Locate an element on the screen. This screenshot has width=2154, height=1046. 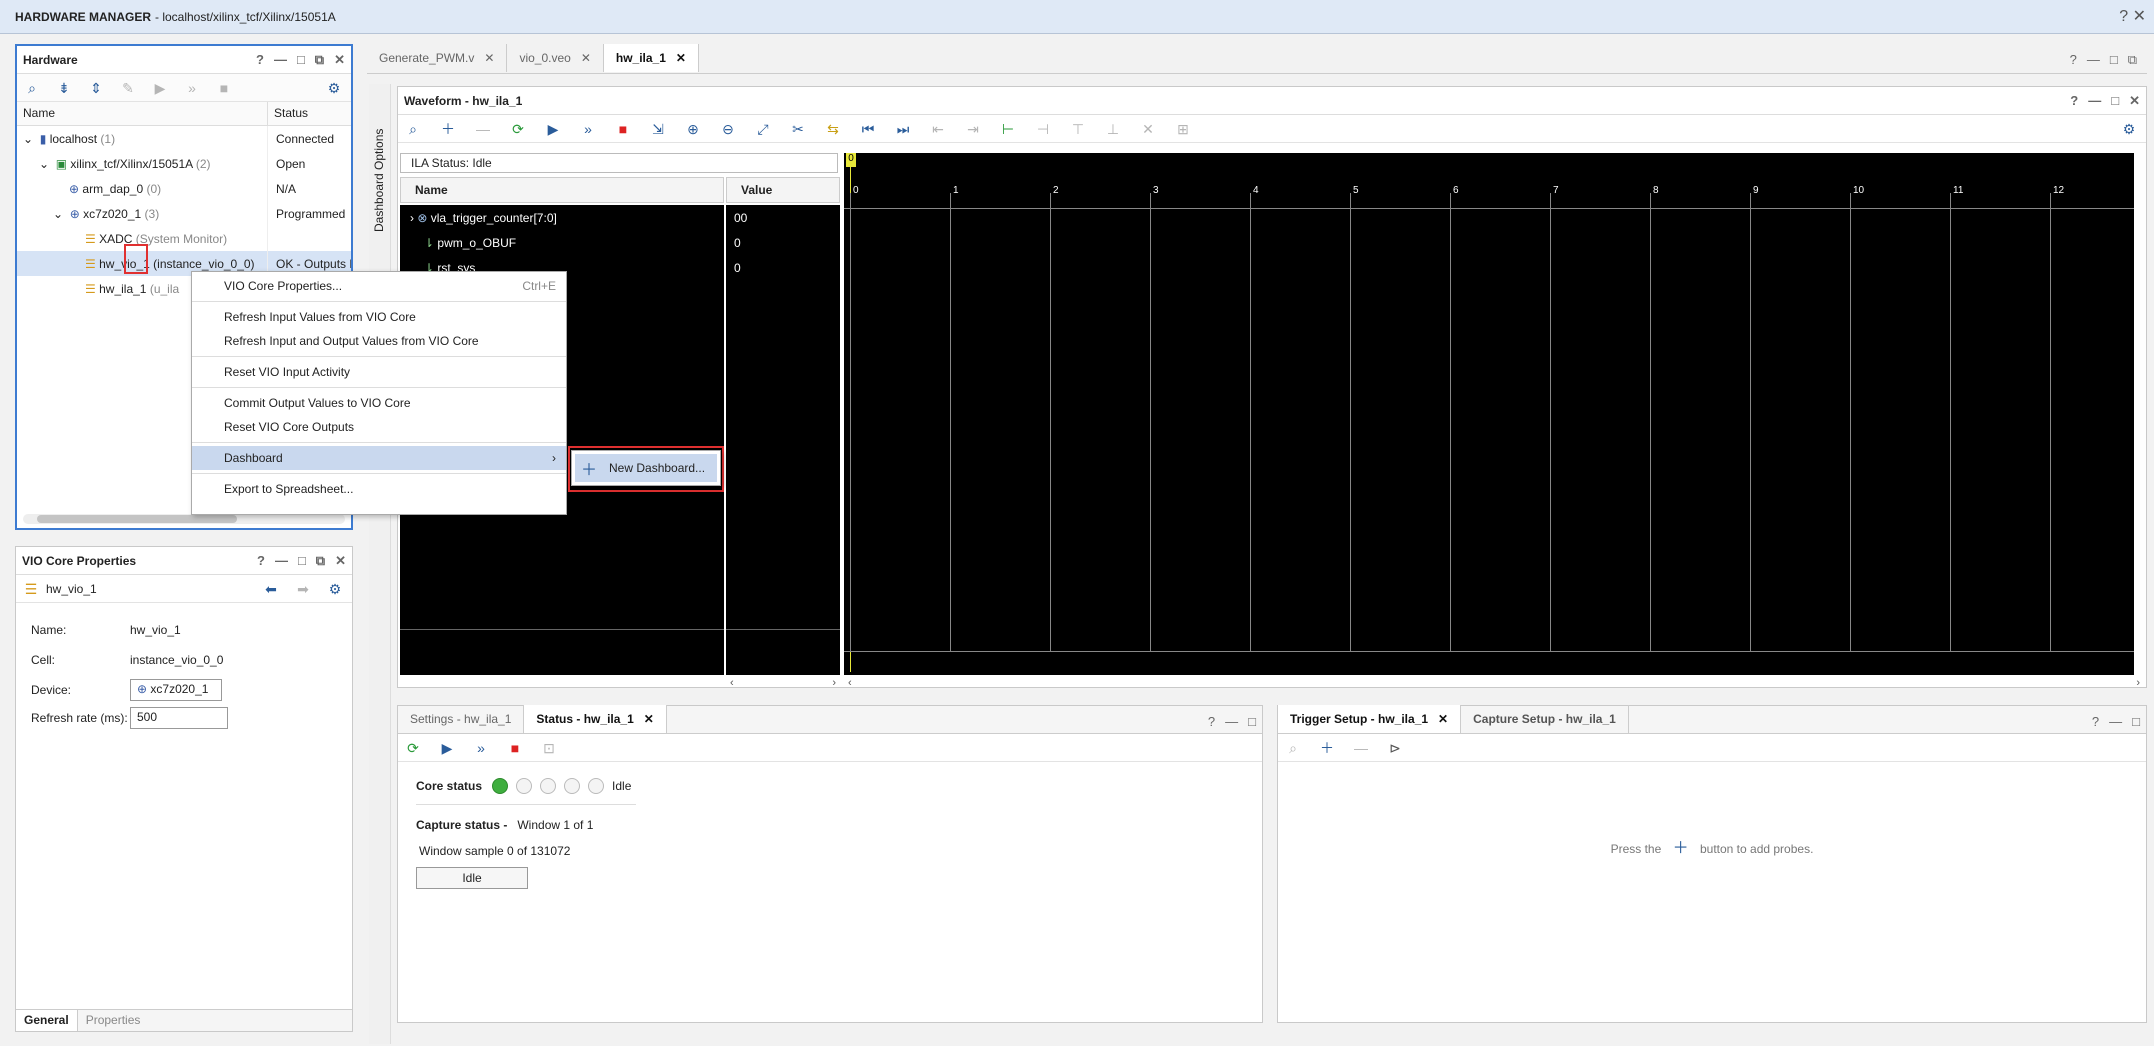
delete-marker-icon: ✕ is located at coordinates (1148, 129).